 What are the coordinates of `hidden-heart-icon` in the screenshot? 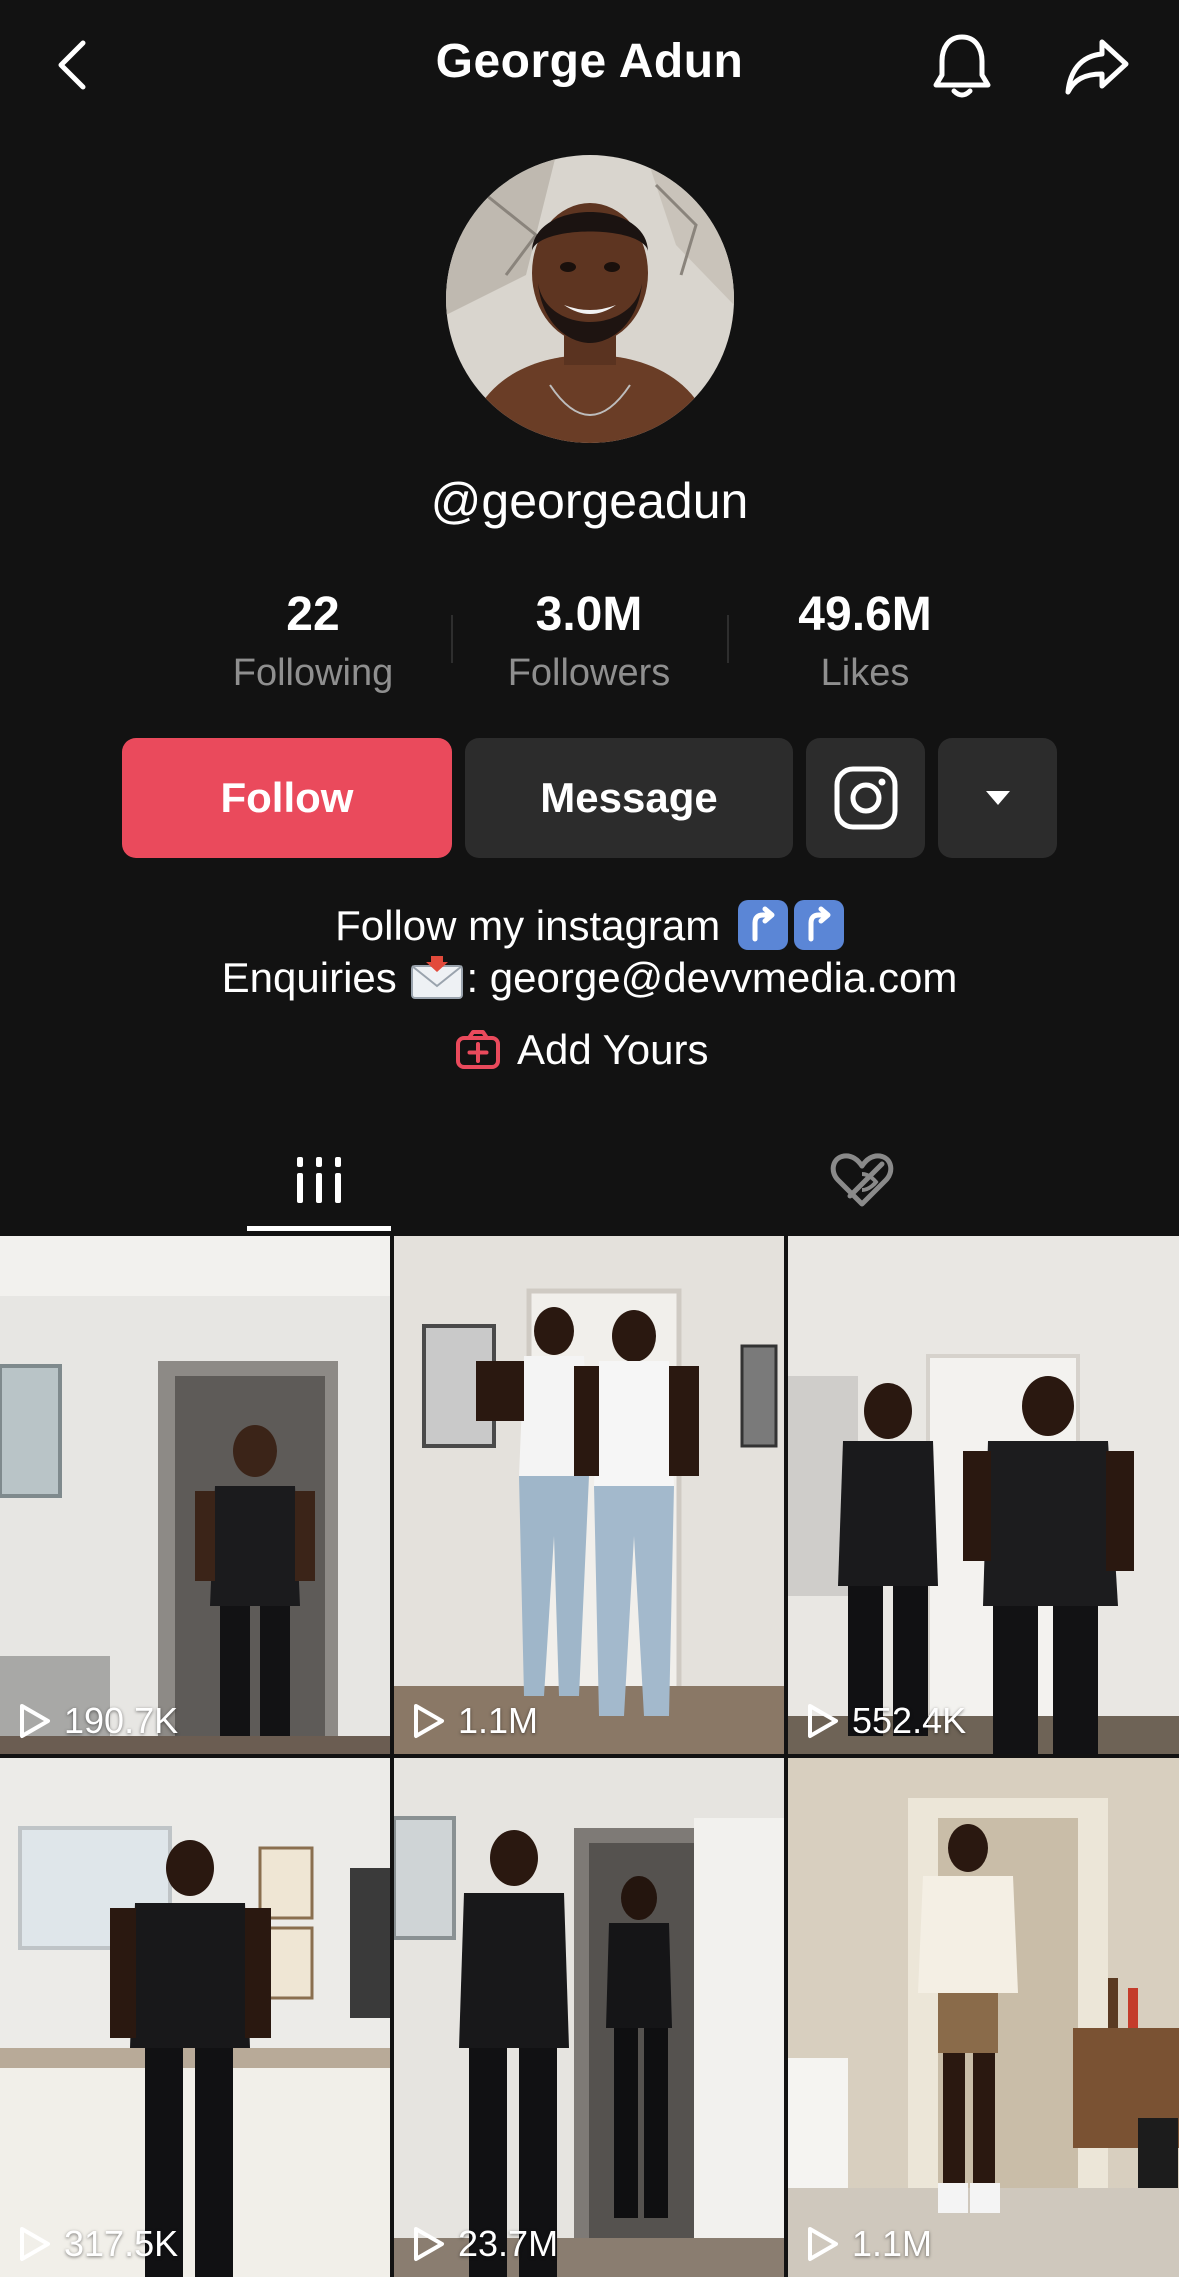 It's located at (862, 1180).